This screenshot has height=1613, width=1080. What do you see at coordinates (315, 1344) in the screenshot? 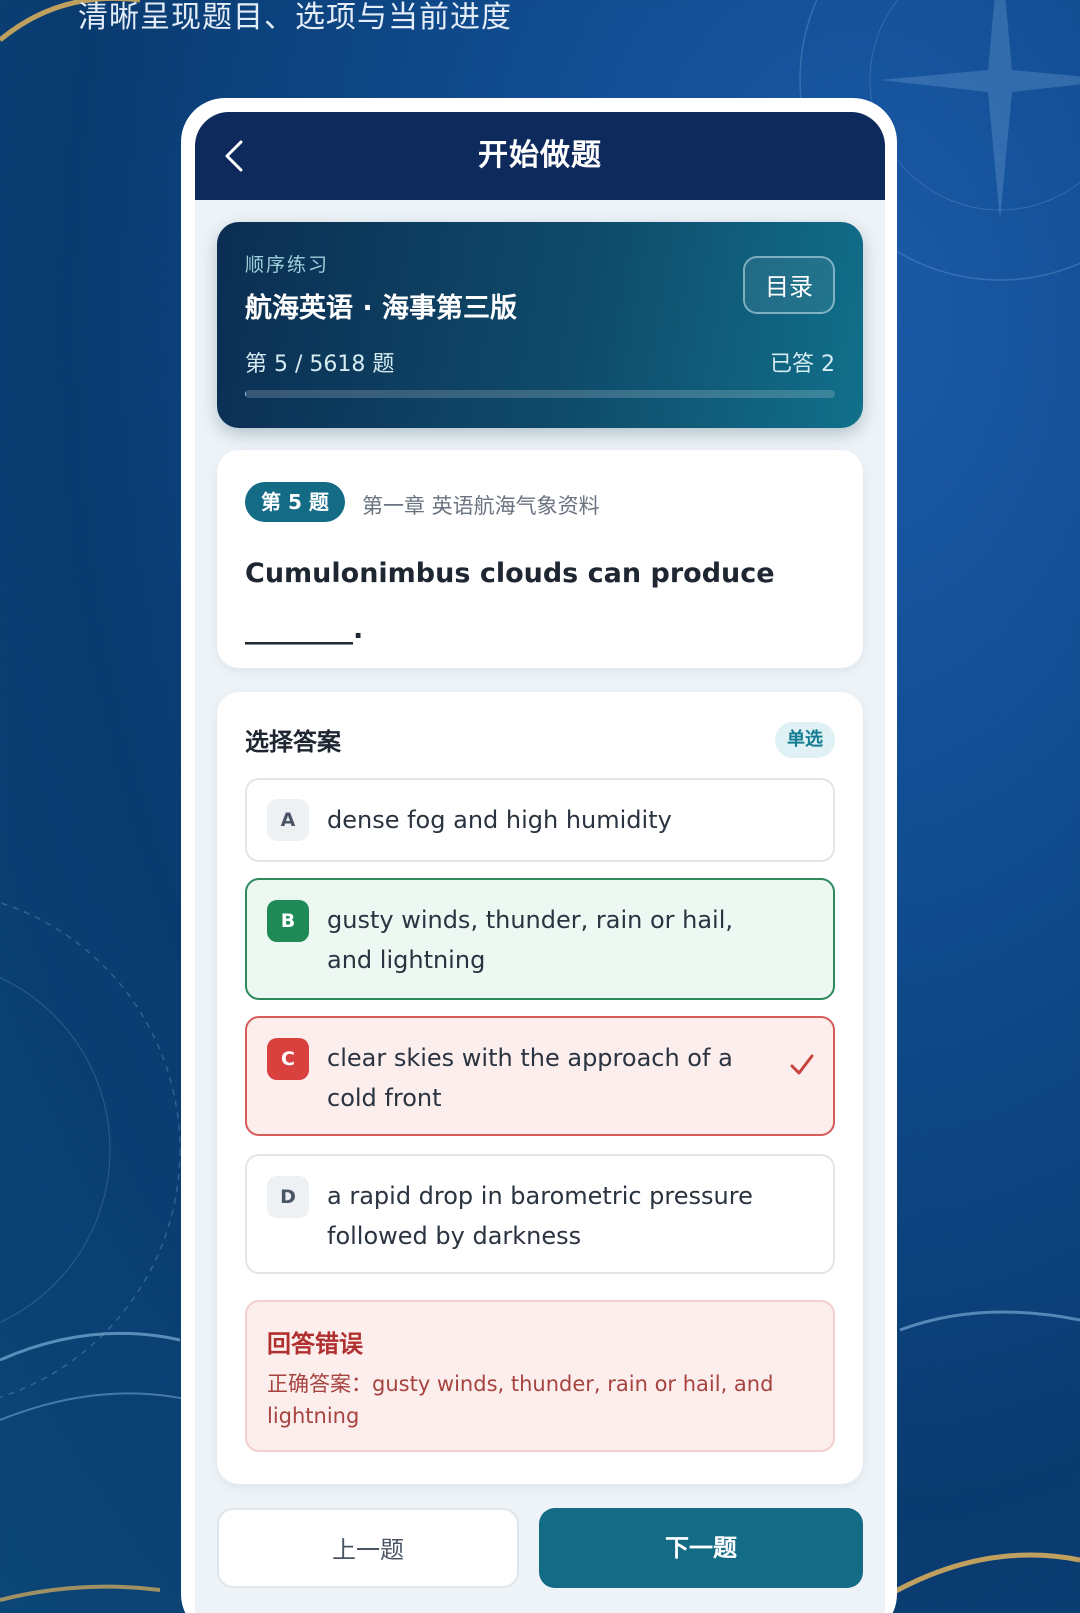
I see `result-title: 回答错误` at bounding box center [315, 1344].